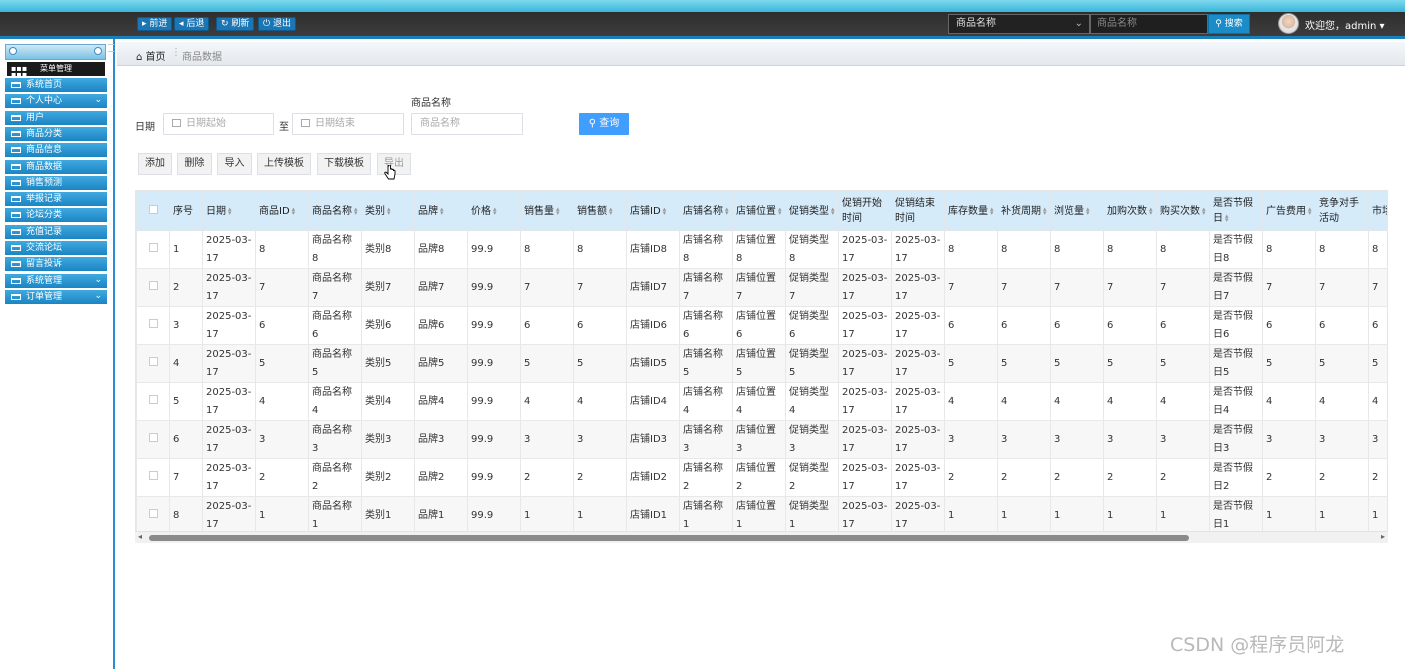  Describe the element at coordinates (151, 55) in the screenshot. I see `breadcrumb-home: ⌂ 首页` at that location.